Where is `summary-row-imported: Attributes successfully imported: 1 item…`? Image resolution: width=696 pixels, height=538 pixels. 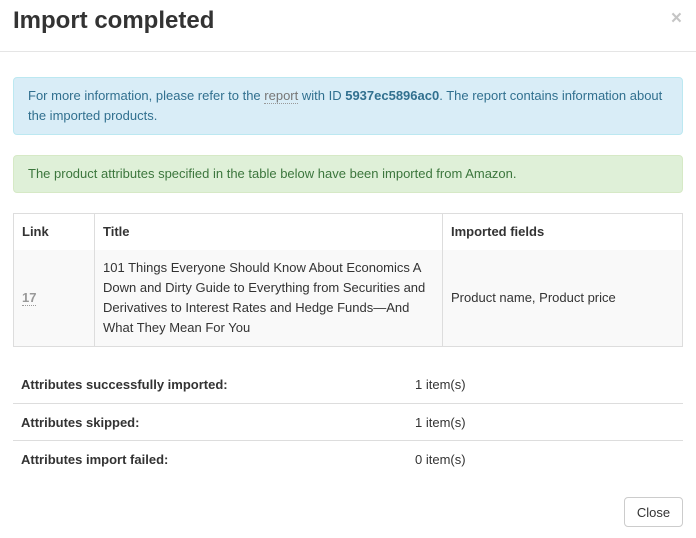
summary-row-imported: Attributes successfully imported: 1 item… is located at coordinates (348, 384).